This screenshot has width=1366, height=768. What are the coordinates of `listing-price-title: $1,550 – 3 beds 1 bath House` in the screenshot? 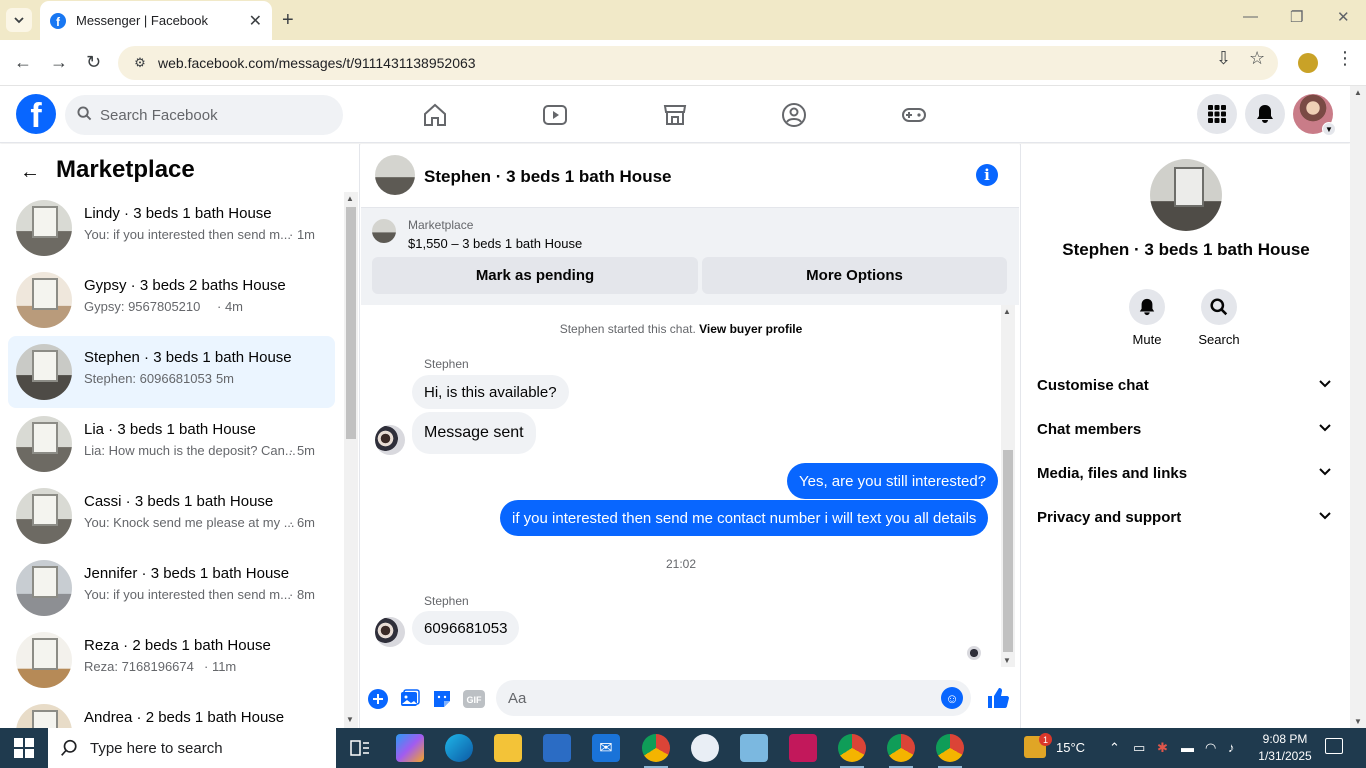 It's located at (495, 243).